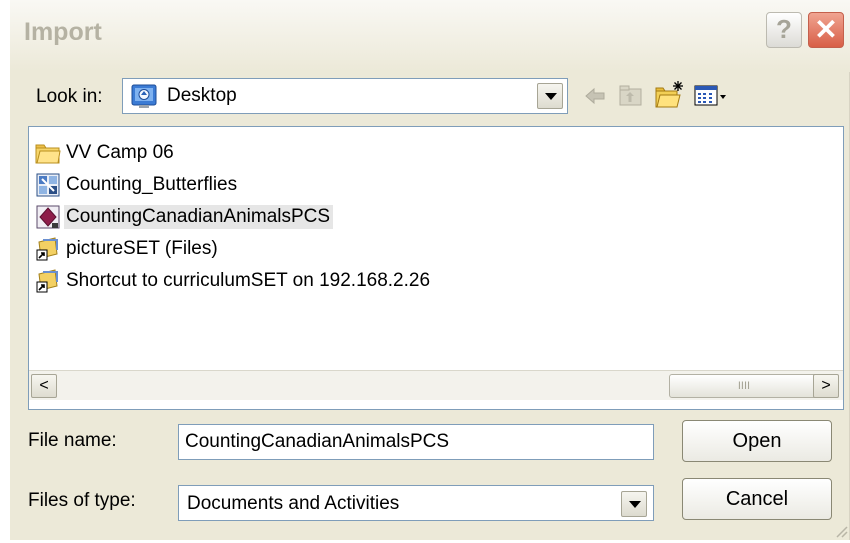 Image resolution: width=850 pixels, height=543 pixels. Describe the element at coordinates (826, 30) in the screenshot. I see `close-button: ✕` at that location.